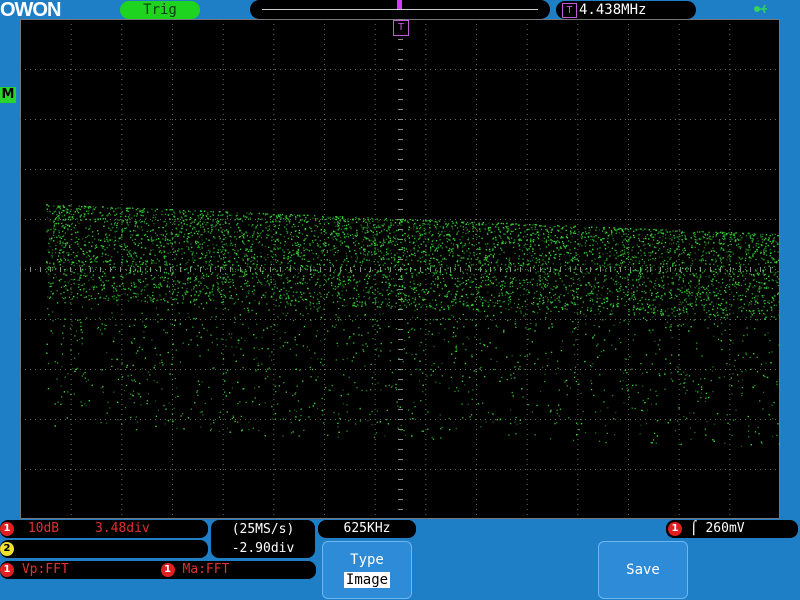 The height and width of the screenshot is (600, 800). What do you see at coordinates (401, 28) in the screenshot?
I see `trigger-position-marker: T` at bounding box center [401, 28].